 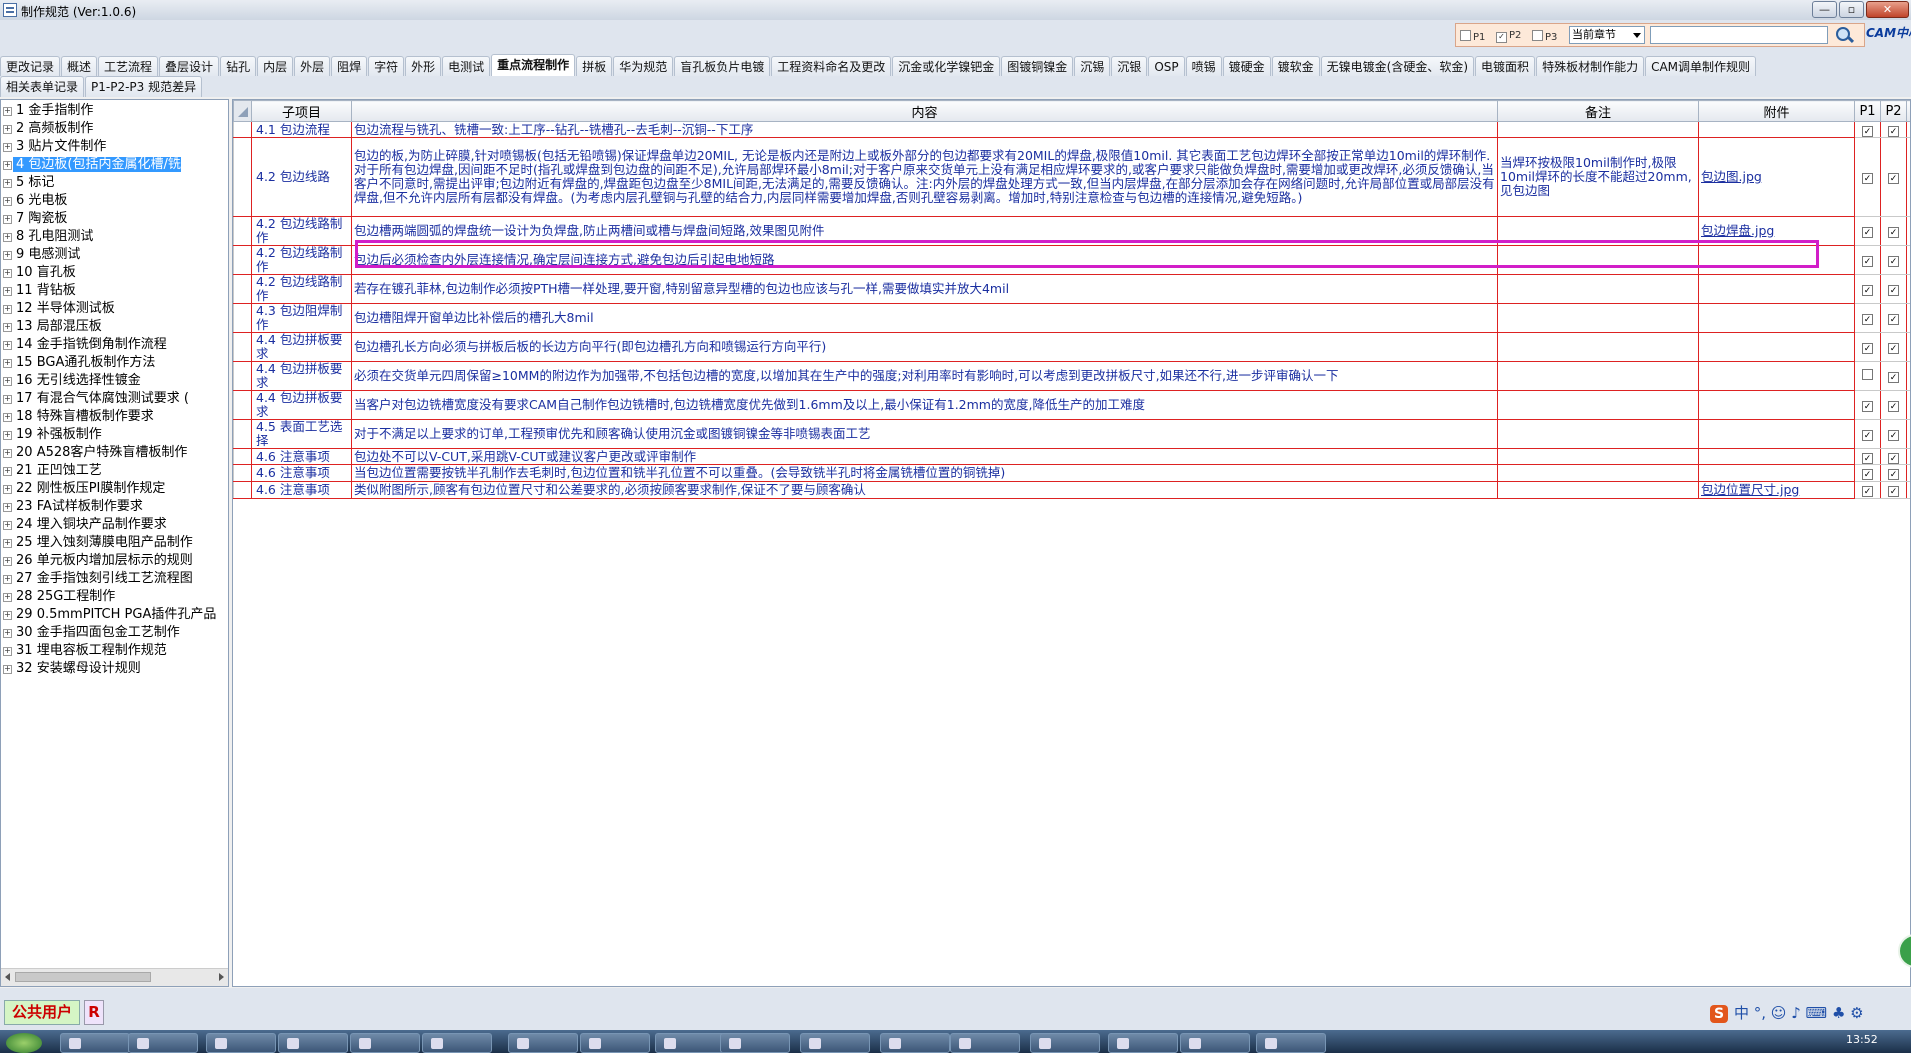 What do you see at coordinates (1908, 376) in the screenshot?
I see `cell-p3` at bounding box center [1908, 376].